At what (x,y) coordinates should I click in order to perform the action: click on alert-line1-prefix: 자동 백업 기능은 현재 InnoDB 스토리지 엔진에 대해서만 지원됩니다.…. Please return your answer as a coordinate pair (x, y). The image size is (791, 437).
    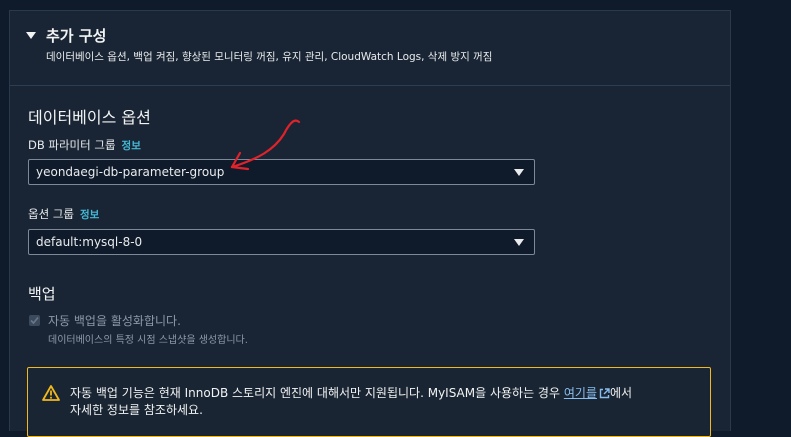
    Looking at the image, I should click on (315, 393).